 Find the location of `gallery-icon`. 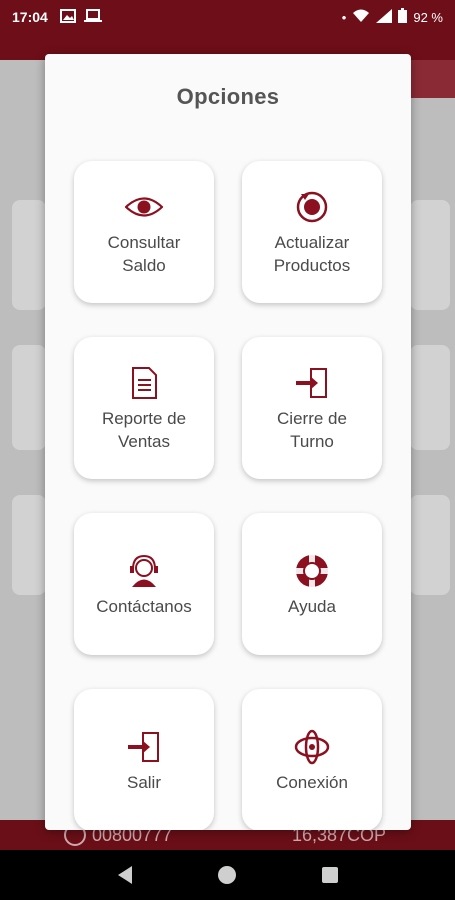

gallery-icon is located at coordinates (67, 17).